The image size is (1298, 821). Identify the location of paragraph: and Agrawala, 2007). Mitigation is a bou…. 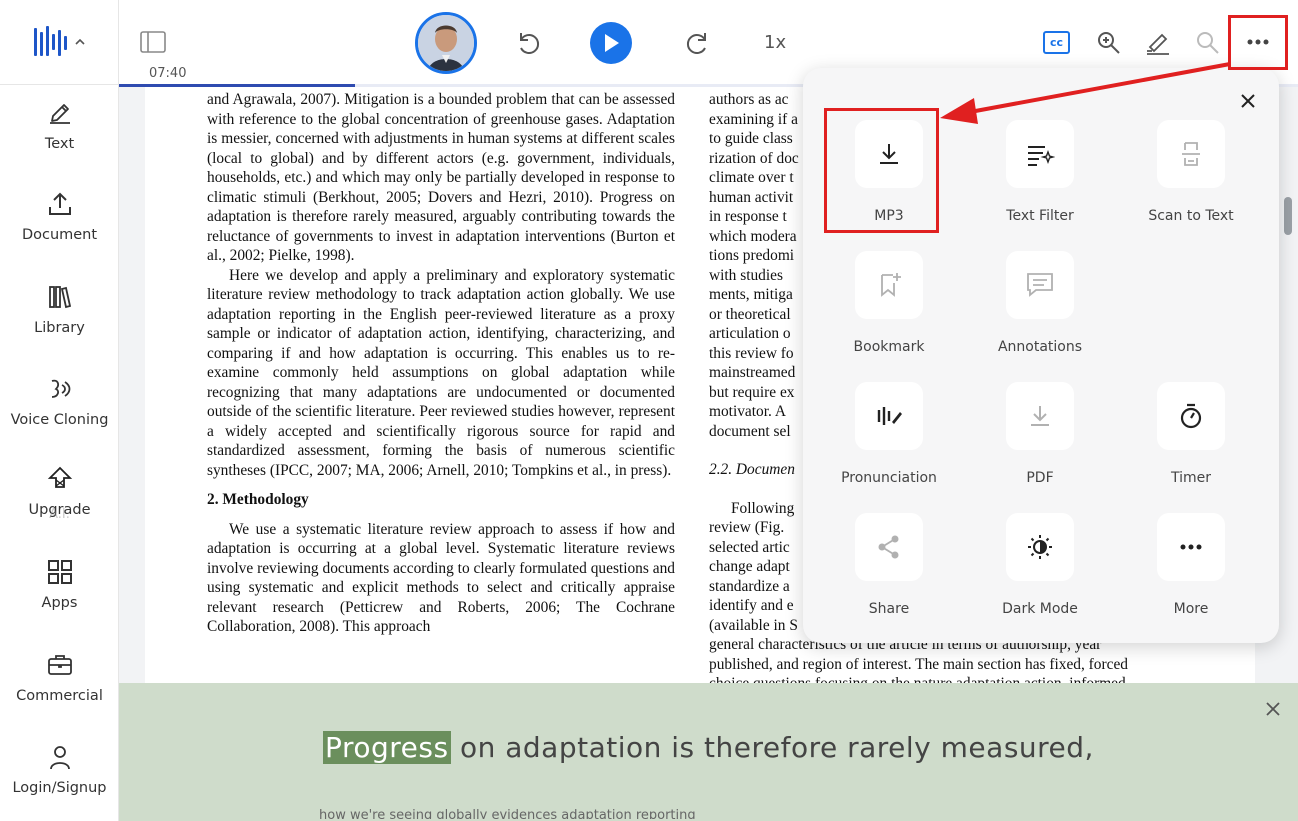
(441, 177).